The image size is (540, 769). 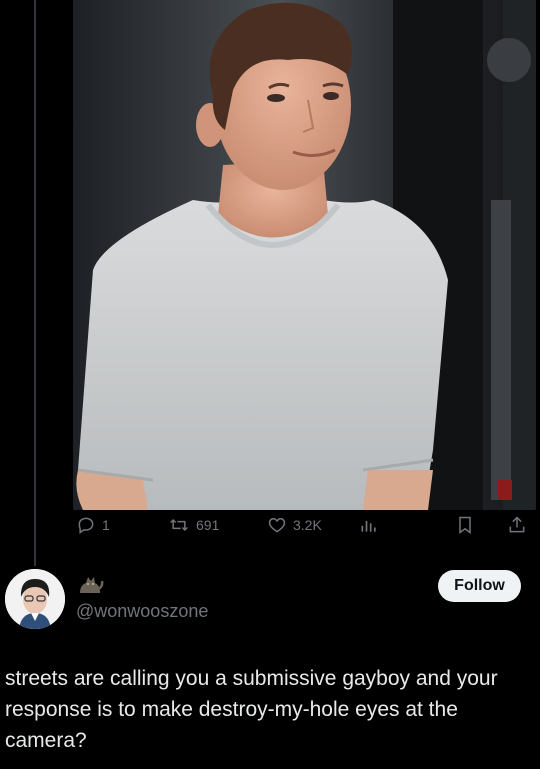 I want to click on views-button, so click(x=369, y=525).